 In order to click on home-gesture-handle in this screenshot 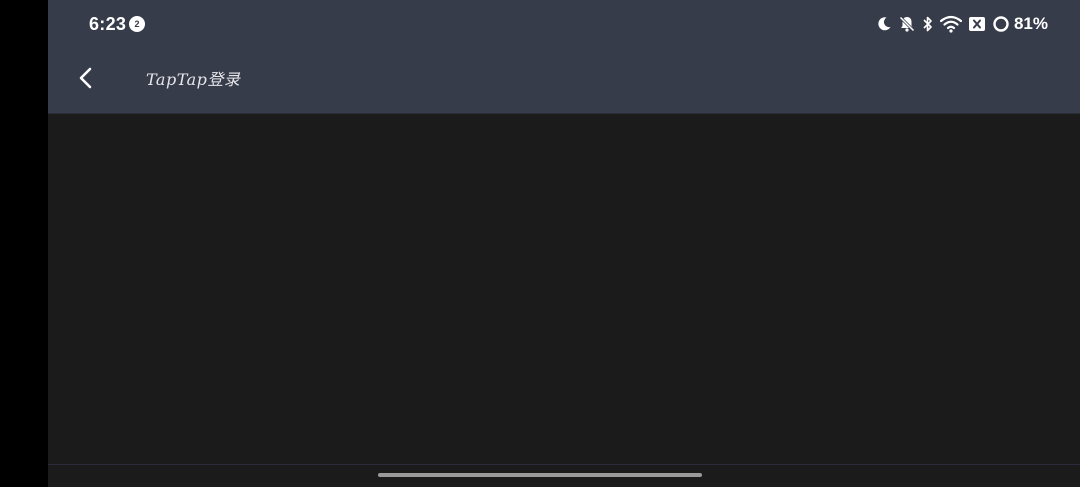, I will do `click(540, 475)`.